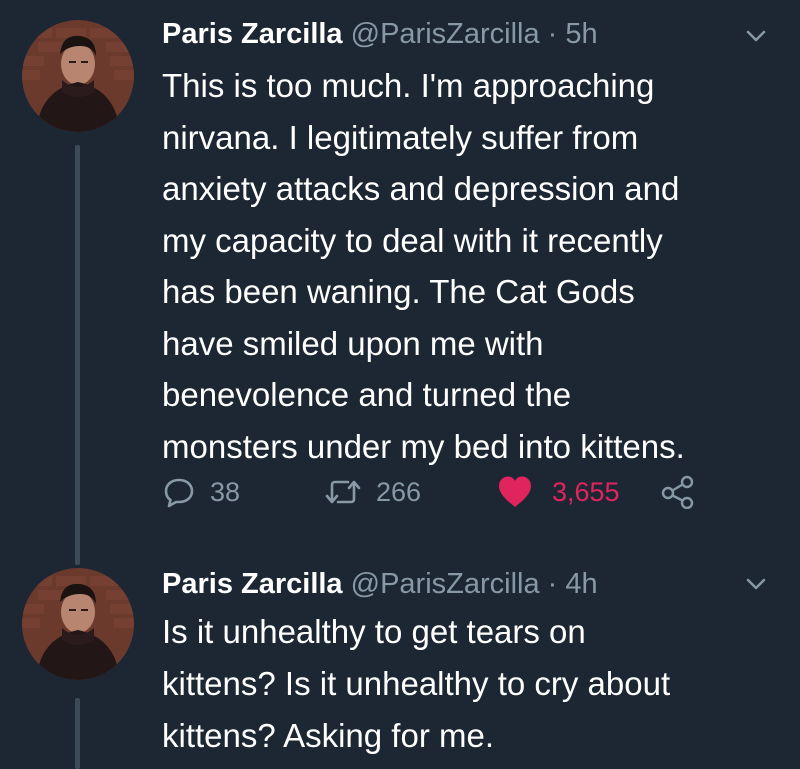  Describe the element at coordinates (225, 491) in the screenshot. I see `reply-count: 38` at that location.